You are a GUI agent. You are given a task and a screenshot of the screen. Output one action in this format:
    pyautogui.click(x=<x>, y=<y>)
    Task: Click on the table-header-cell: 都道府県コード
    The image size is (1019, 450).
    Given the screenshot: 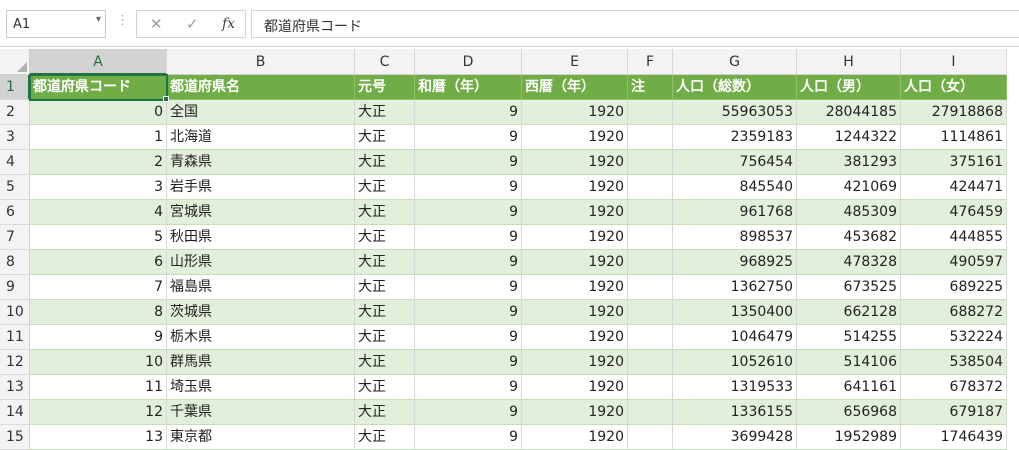 What is the action you would take?
    pyautogui.click(x=98, y=87)
    